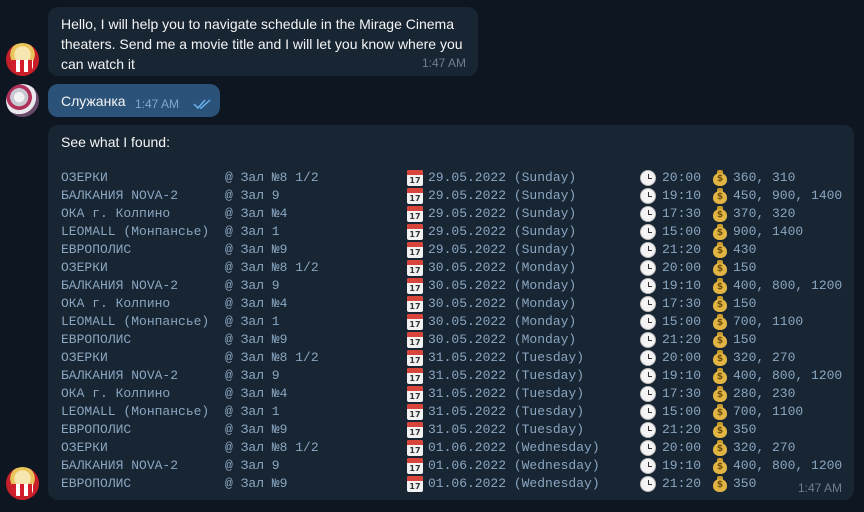  I want to click on user-query-message: Служанка 1:47 AM, so click(134, 100).